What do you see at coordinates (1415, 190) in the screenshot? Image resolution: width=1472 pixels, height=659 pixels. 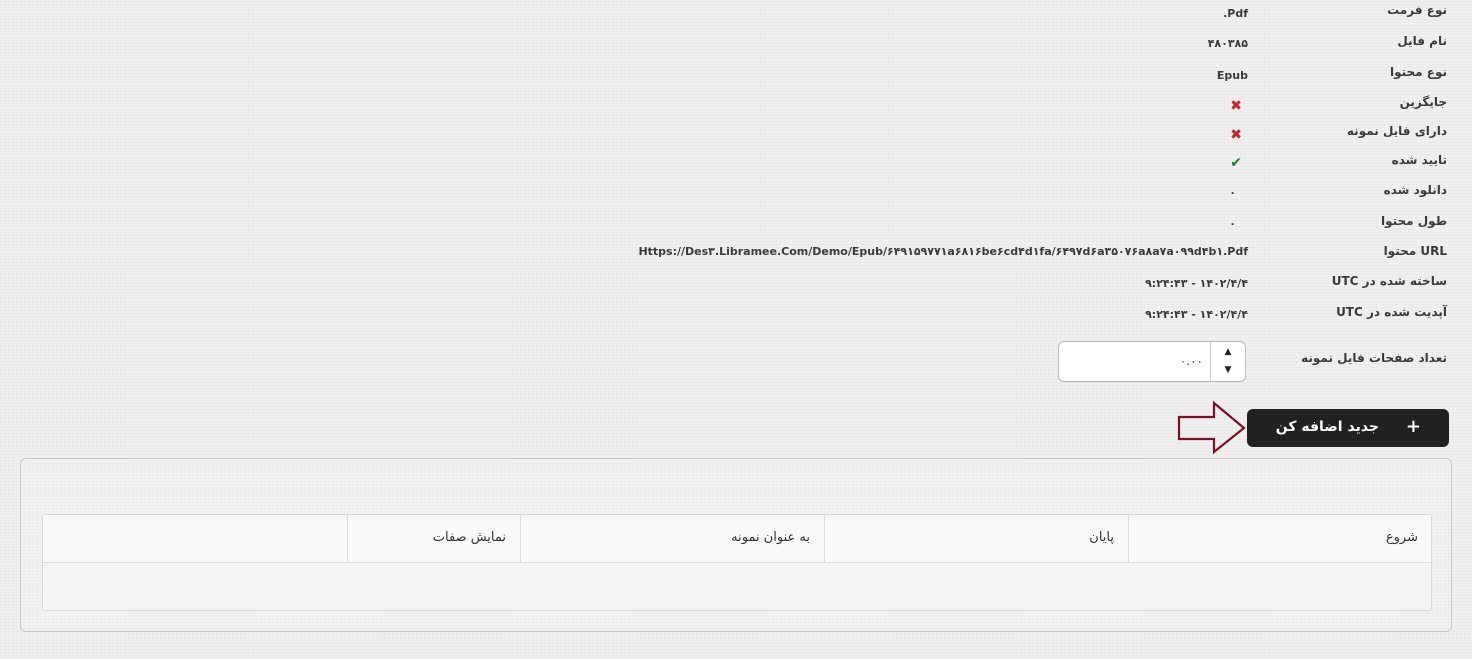 I see `downloaded-label: دانلود شده` at bounding box center [1415, 190].